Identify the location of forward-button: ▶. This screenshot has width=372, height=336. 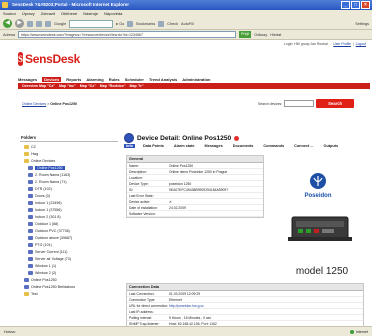
(19, 23).